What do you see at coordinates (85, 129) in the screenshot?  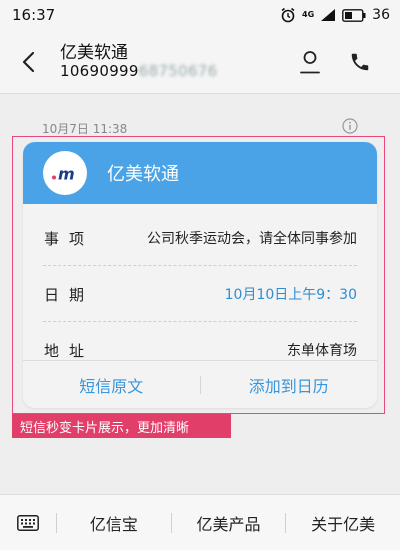 I see `message-timestamp: 10月7日 11:38` at bounding box center [85, 129].